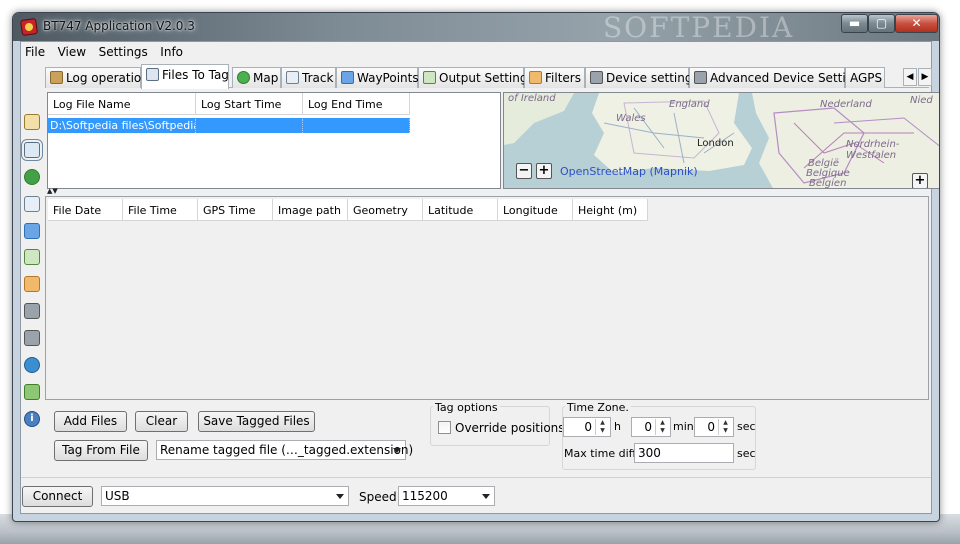 This screenshot has height=544, width=960. What do you see at coordinates (444, 427) in the screenshot?
I see `override-positions-checkbox` at bounding box center [444, 427].